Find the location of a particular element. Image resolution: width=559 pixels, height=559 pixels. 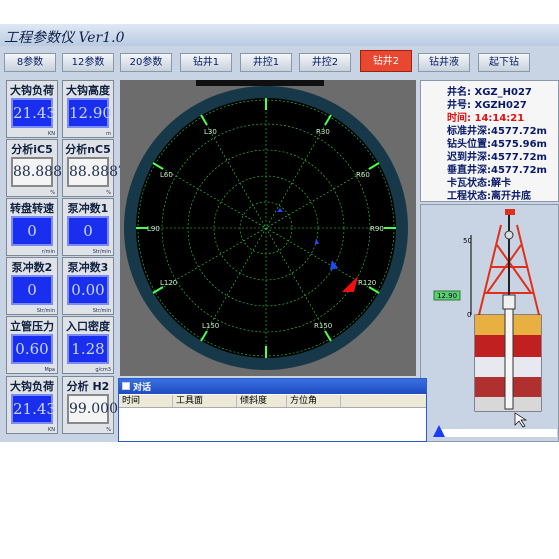

gauge-unit: g/cm3 is located at coordinates (103, 370).